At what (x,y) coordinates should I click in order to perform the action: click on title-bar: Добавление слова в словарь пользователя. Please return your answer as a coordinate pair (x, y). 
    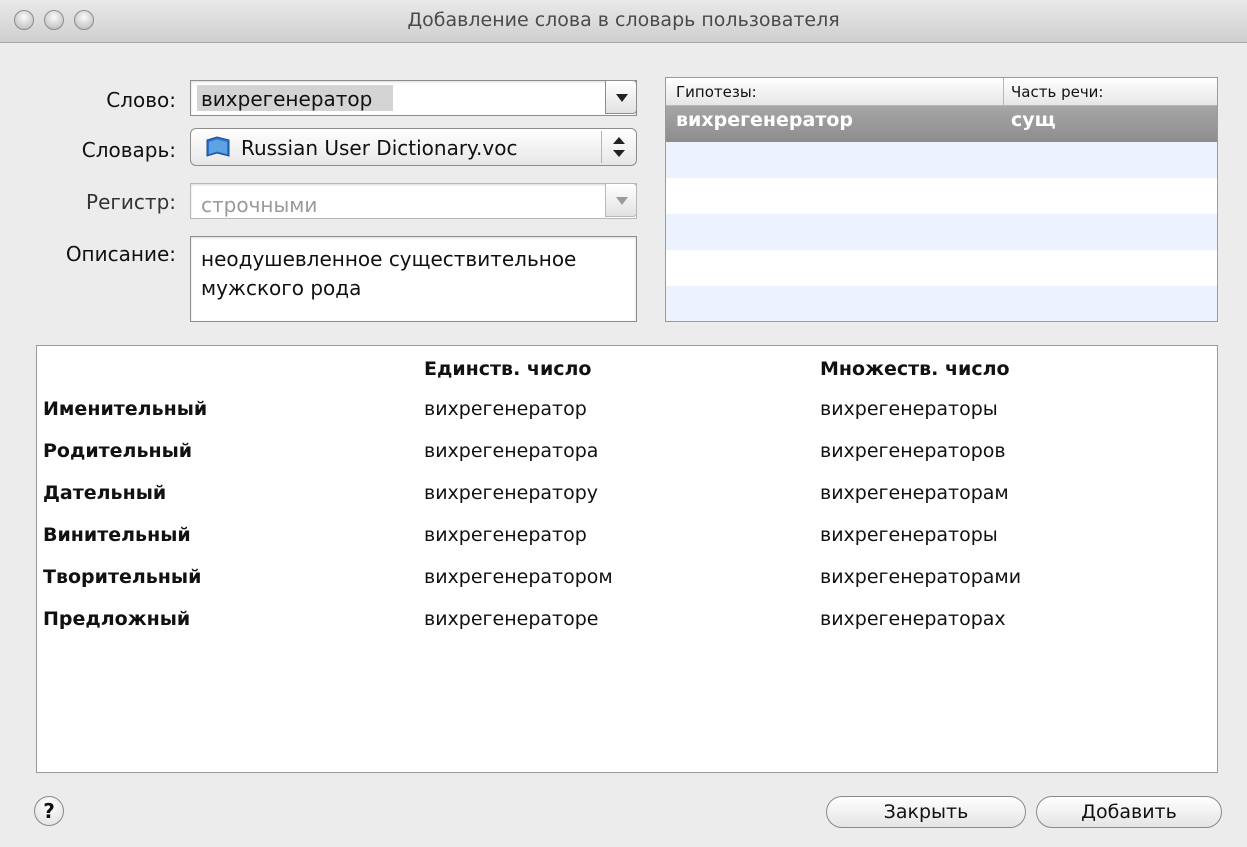
    Looking at the image, I should click on (623, 21).